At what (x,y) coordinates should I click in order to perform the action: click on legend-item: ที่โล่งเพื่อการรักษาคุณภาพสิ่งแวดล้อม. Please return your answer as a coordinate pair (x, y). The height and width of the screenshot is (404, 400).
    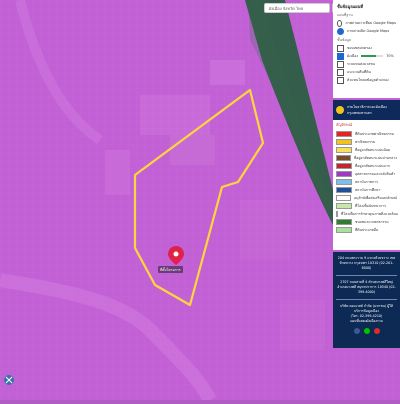
    Looking at the image, I should click on (367, 214).